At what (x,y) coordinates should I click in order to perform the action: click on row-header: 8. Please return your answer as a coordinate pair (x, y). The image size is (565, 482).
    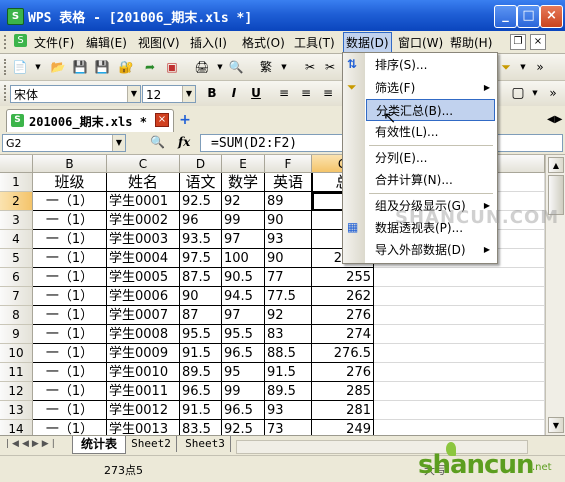
    Looking at the image, I should click on (16, 315).